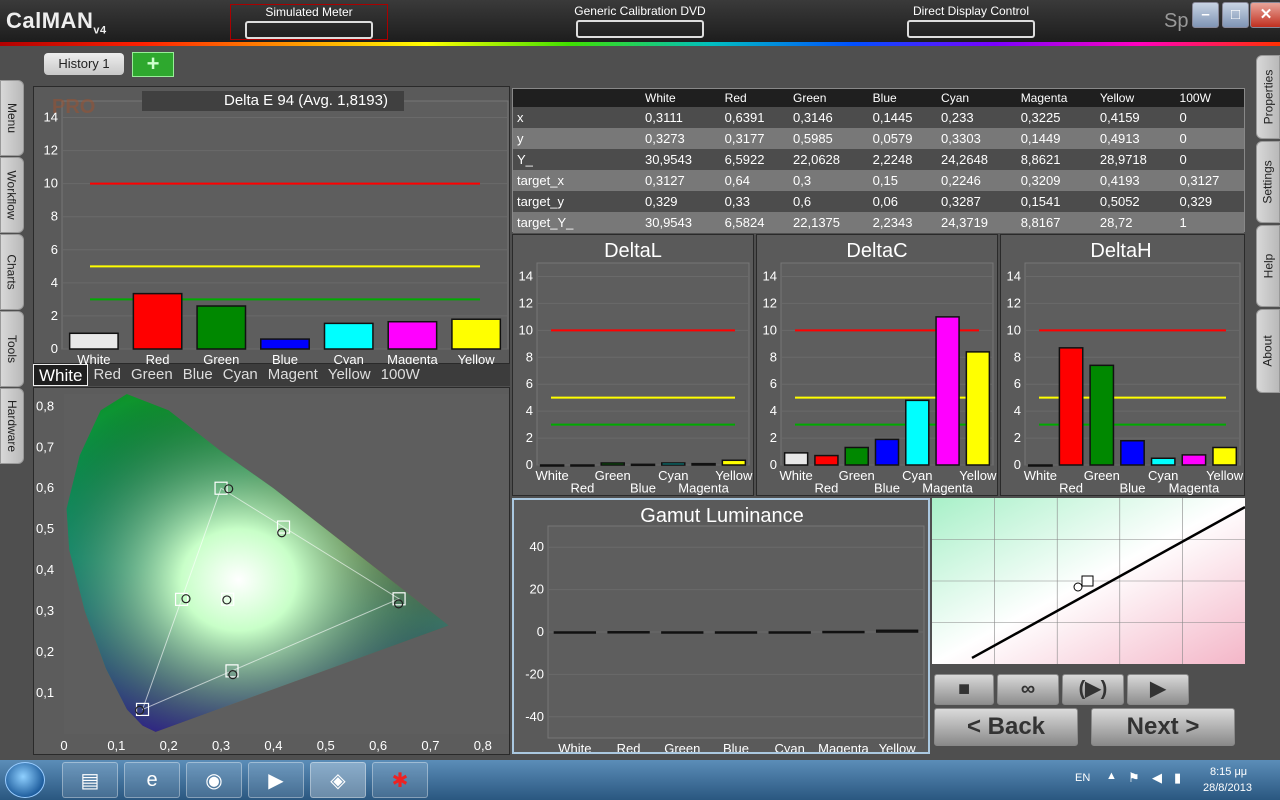  Describe the element at coordinates (1102, 415) in the screenshot. I see `bar-green` at that location.